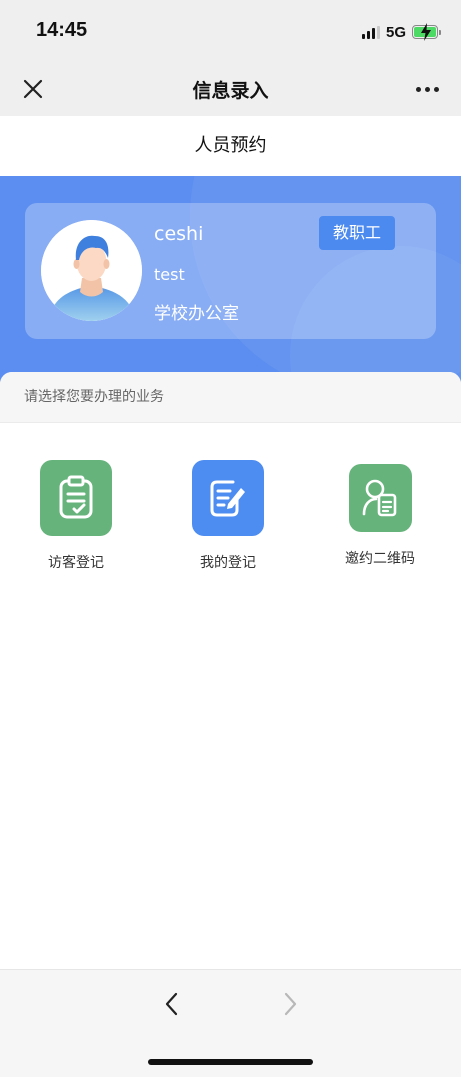 The height and width of the screenshot is (1077, 461). What do you see at coordinates (228, 563) in the screenshot?
I see `my-registration-label: 我的登记` at bounding box center [228, 563].